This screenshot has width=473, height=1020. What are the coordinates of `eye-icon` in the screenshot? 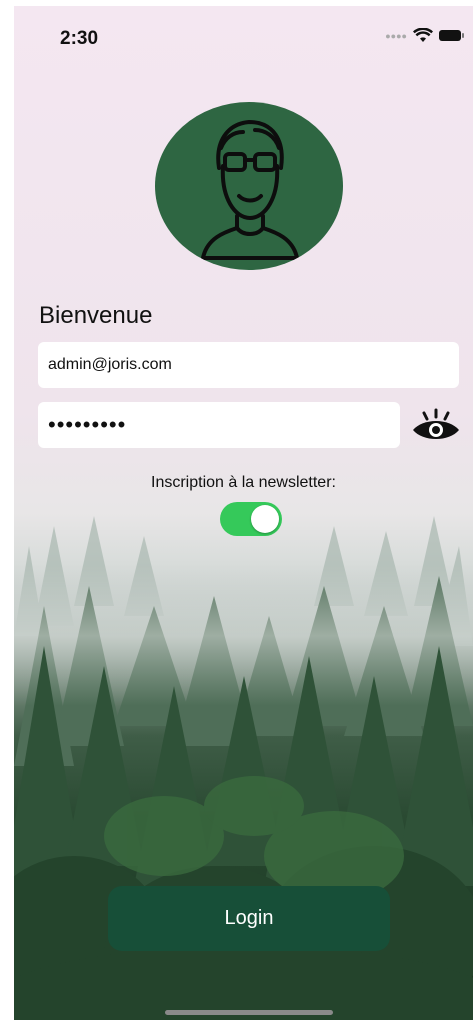 It's located at (436, 423).